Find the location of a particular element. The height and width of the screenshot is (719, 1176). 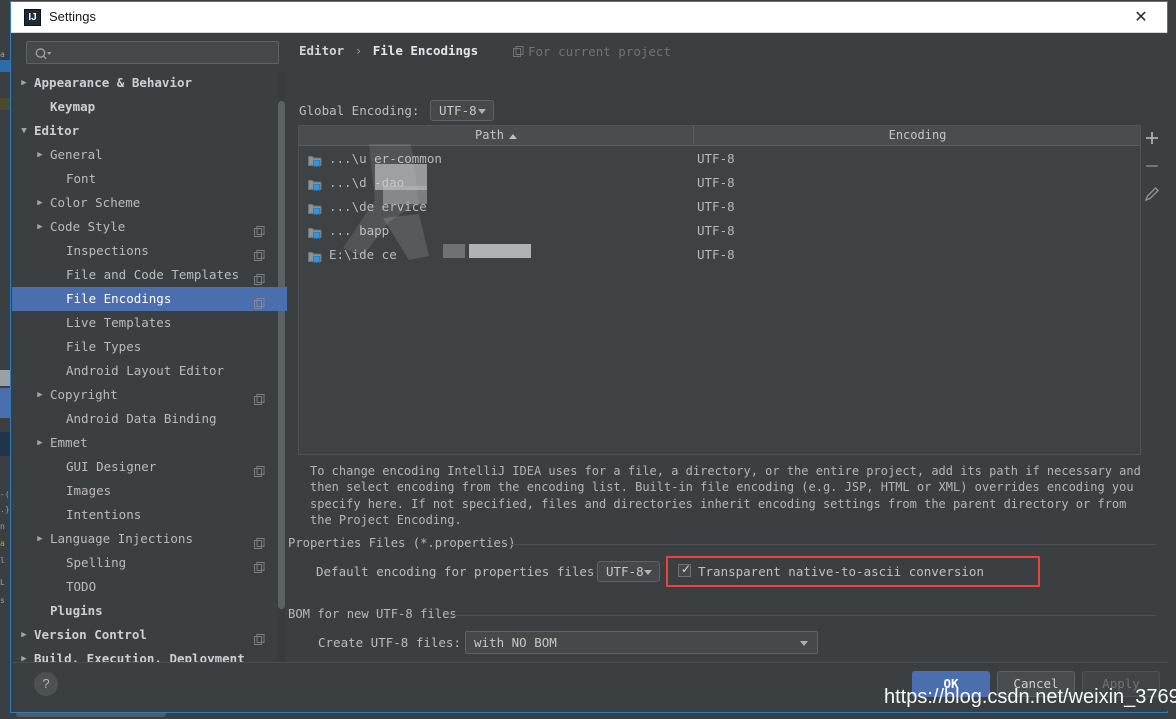

sidebar-item-intentions: Intentions is located at coordinates (149, 515).